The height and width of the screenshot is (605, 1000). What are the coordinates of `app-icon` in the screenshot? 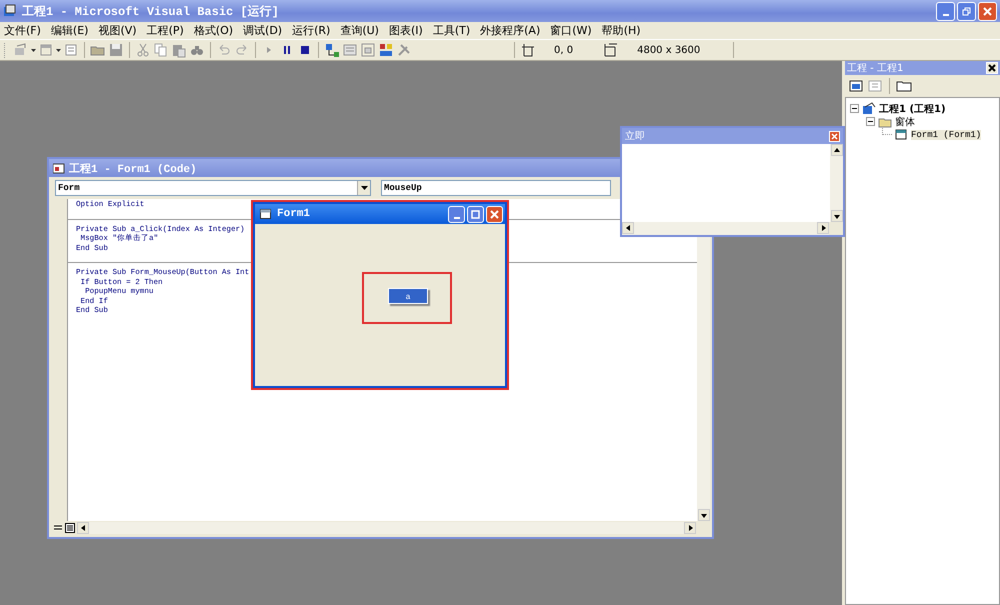 It's located at (10, 11).